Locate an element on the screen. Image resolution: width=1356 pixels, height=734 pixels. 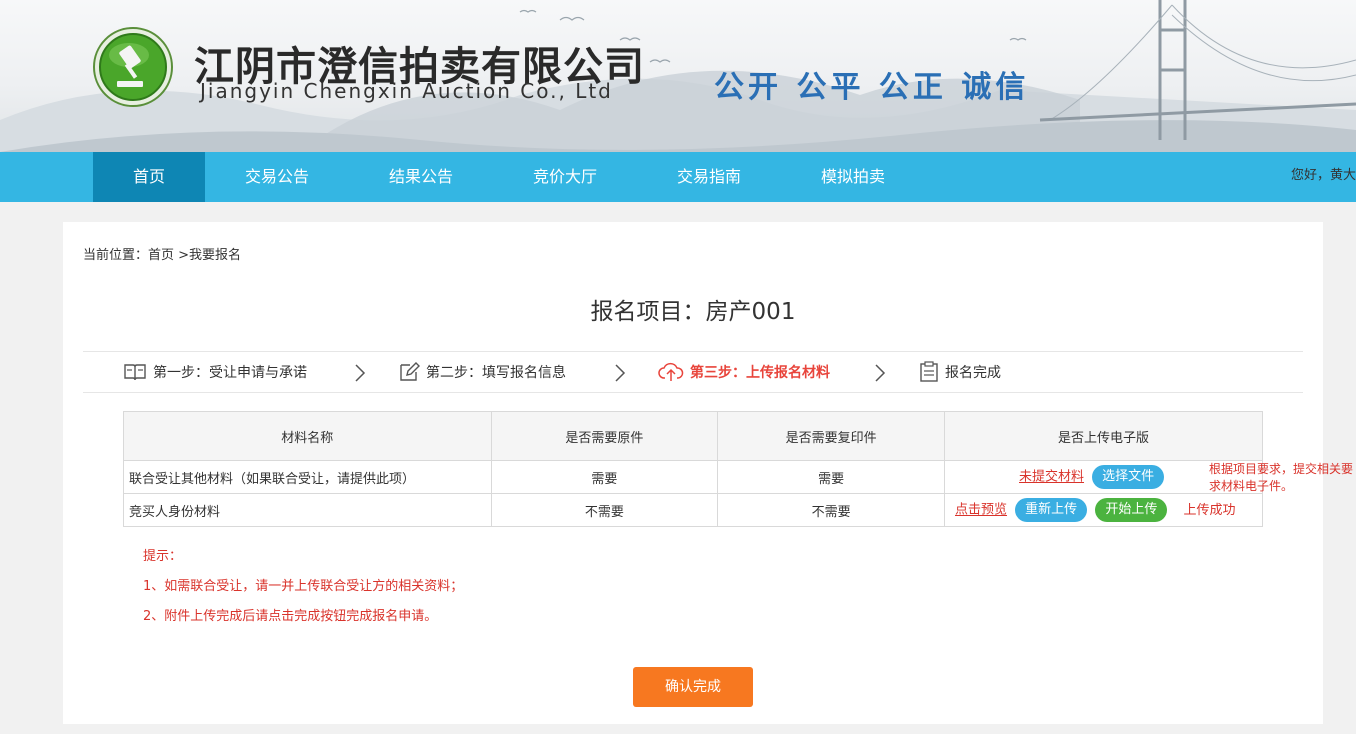
page-title: 报名项目：房产001 is located at coordinates (693, 312).